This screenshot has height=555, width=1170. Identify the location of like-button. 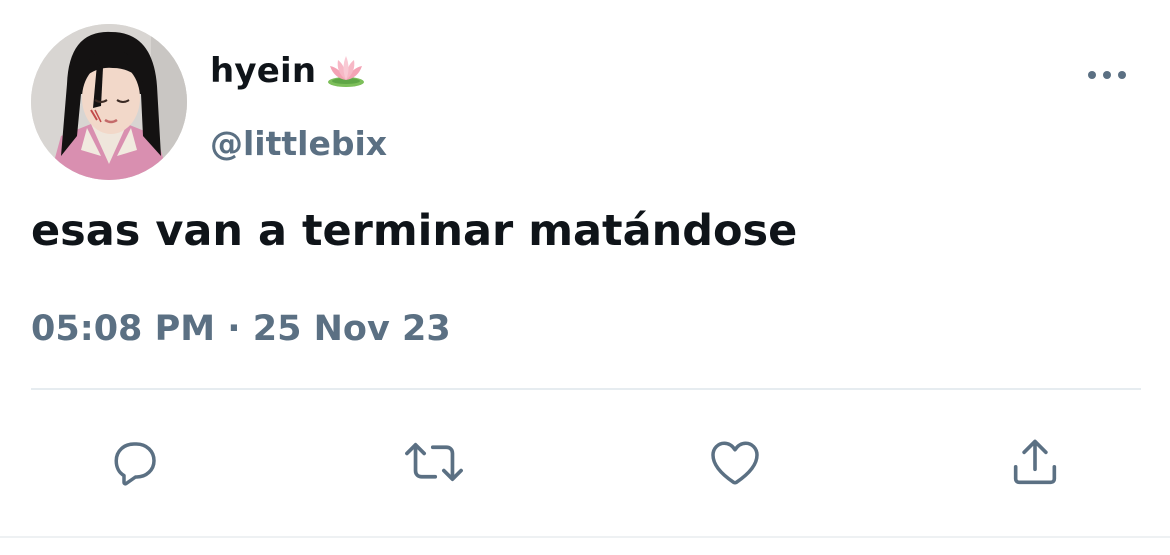
(735, 462).